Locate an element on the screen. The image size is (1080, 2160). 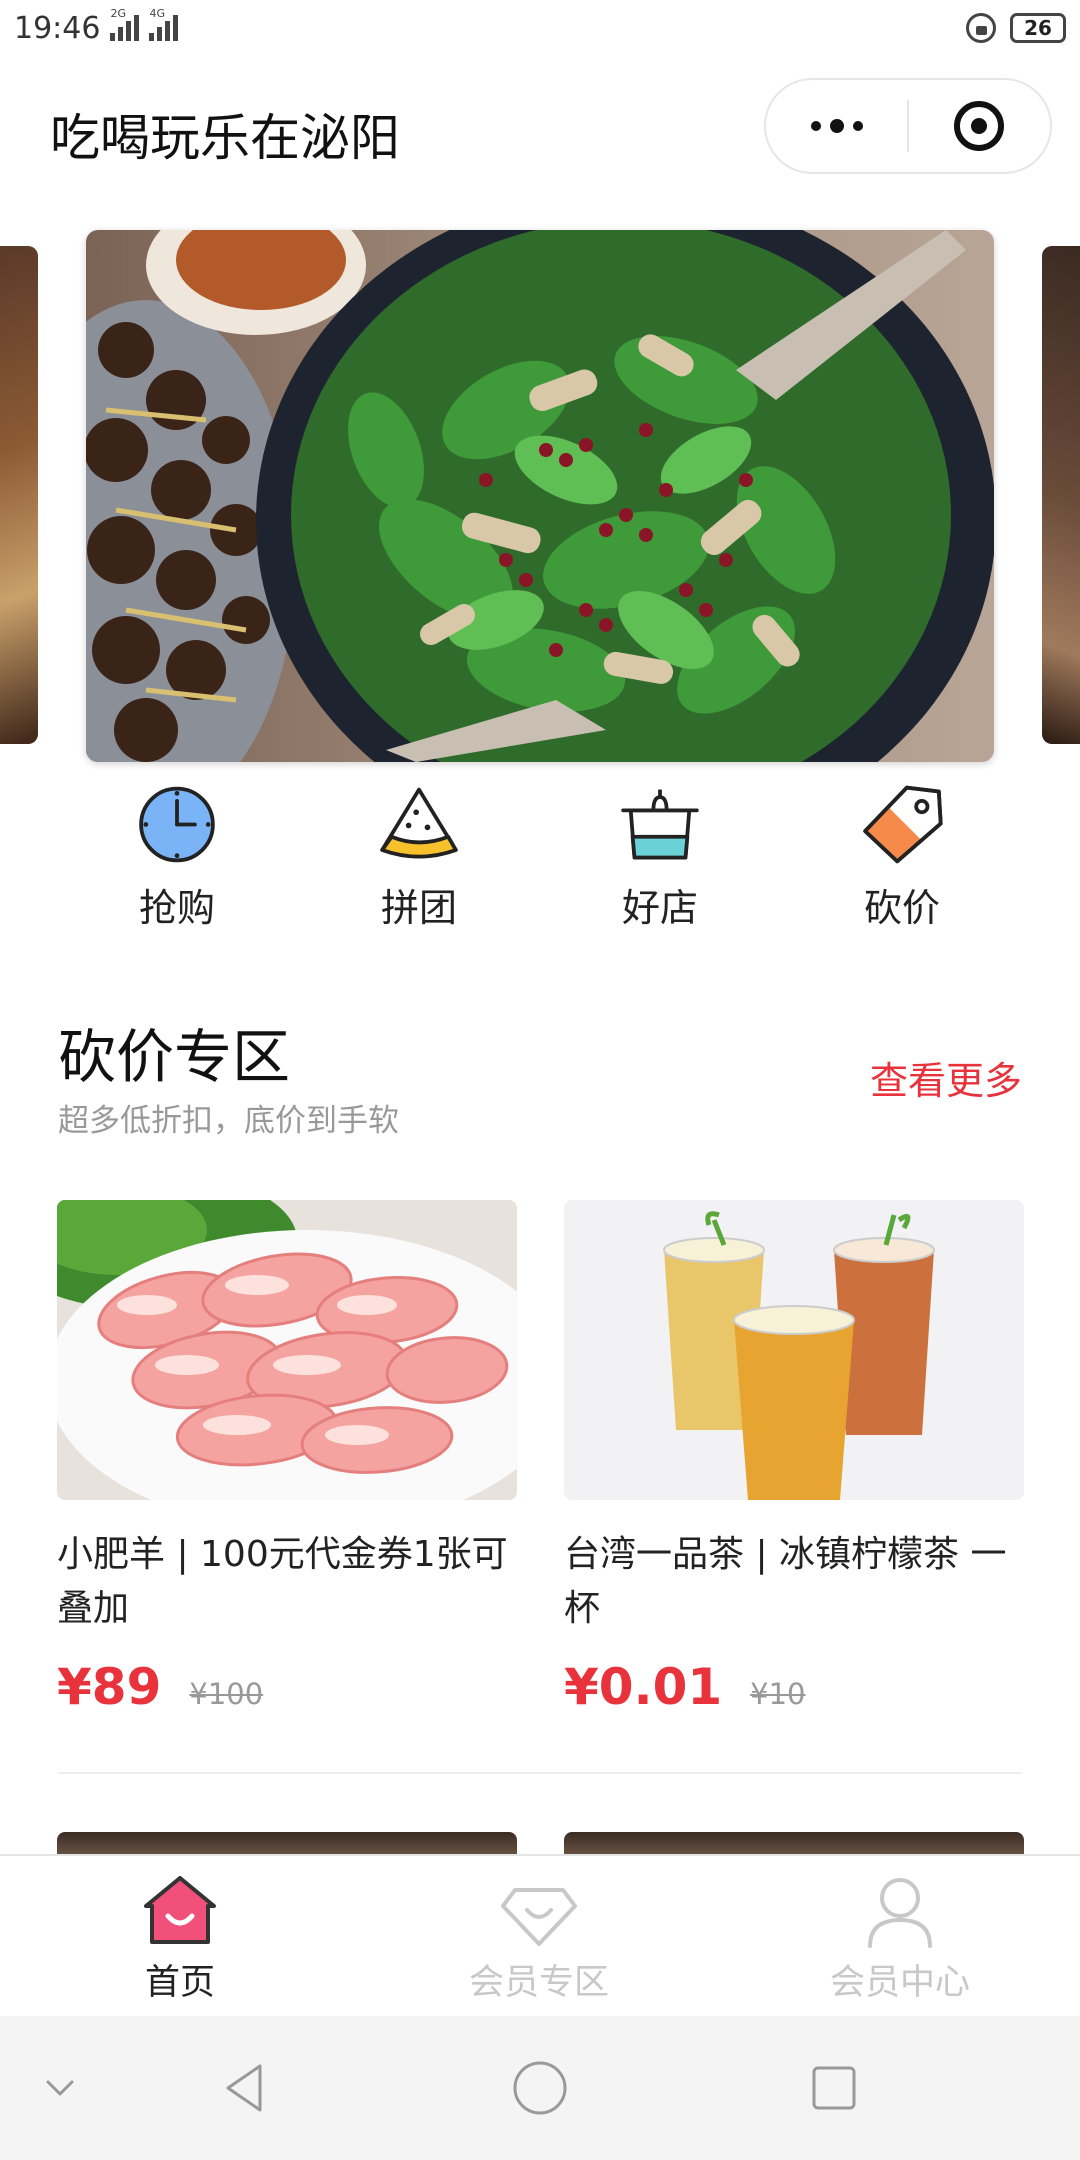
tab-label: 会员中心 is located at coordinates (899, 1983).